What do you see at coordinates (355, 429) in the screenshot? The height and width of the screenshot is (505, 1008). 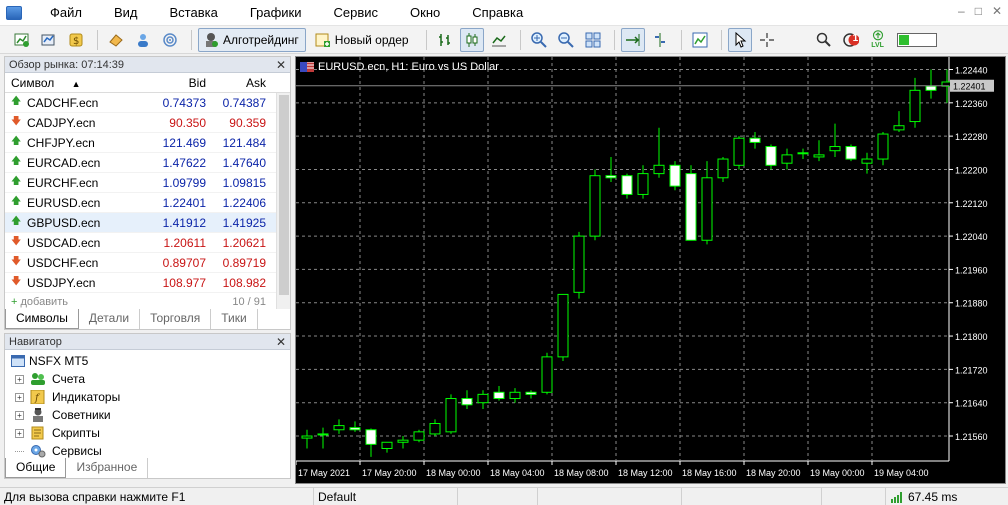 I see `candle-bear` at bounding box center [355, 429].